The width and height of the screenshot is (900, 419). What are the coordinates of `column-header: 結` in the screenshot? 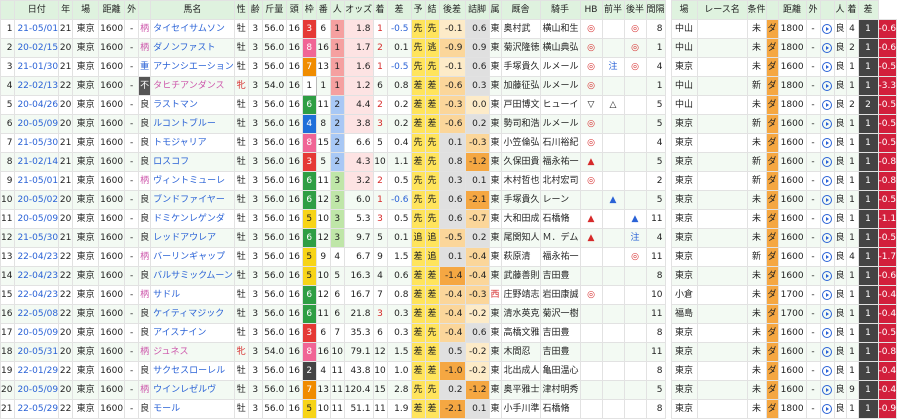 It's located at (432, 10).